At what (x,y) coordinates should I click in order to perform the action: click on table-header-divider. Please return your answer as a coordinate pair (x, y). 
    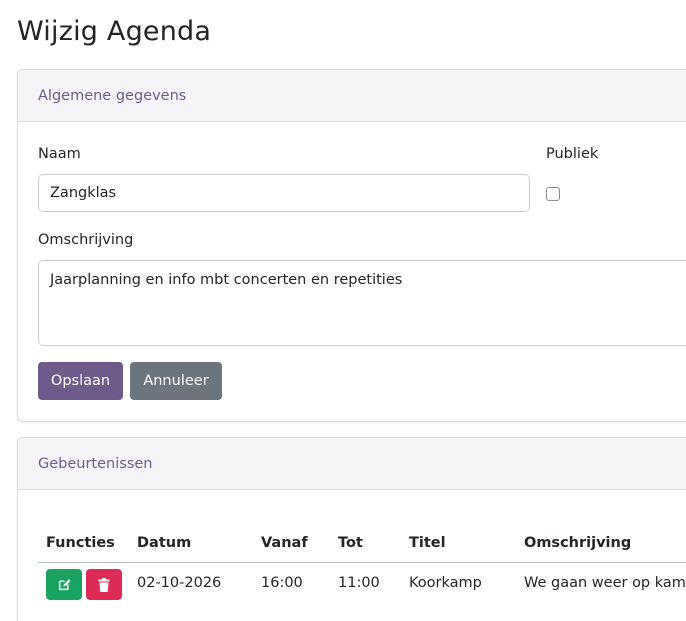
    Looking at the image, I should click on (362, 562).